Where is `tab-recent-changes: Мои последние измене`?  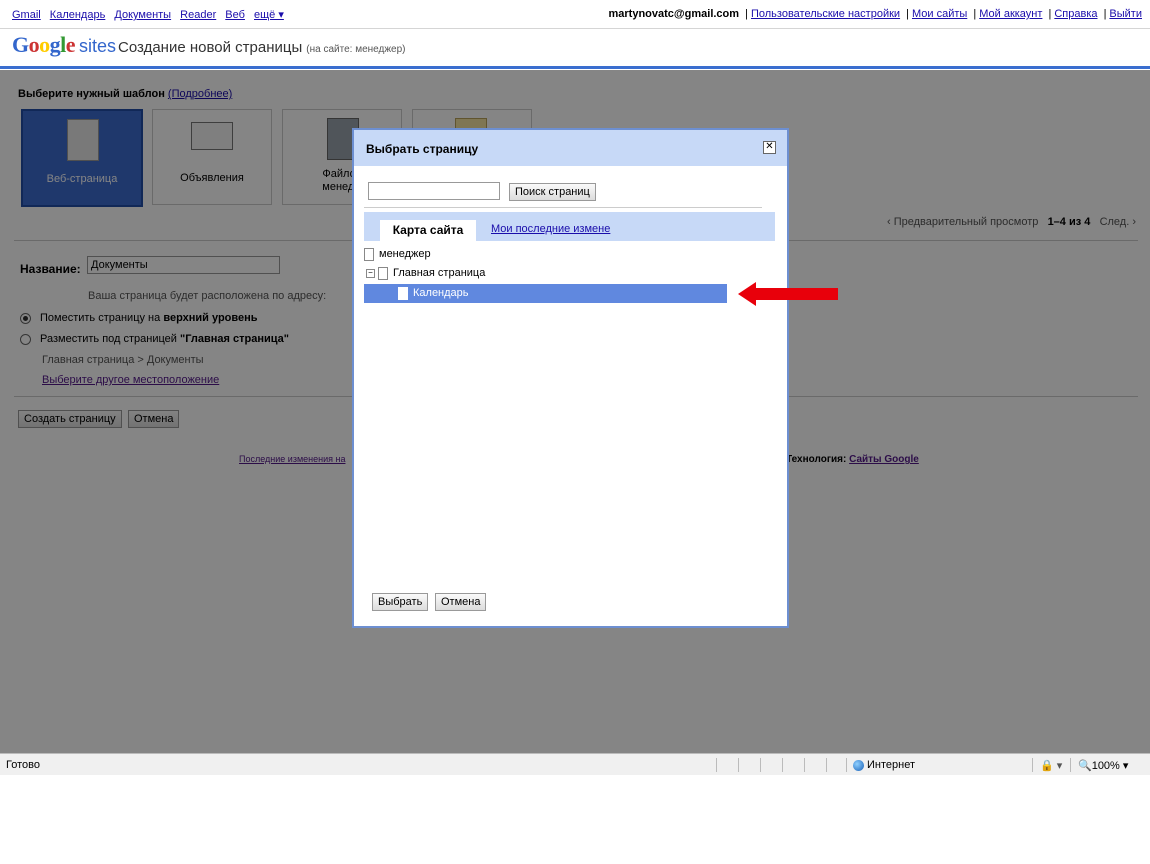
tab-recent-changes: Мои последние измене is located at coordinates (550, 229).